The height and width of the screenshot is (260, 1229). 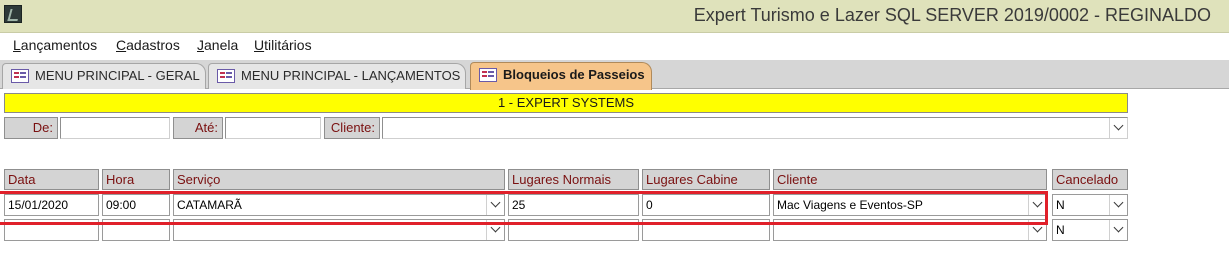 What do you see at coordinates (706, 205) in the screenshot?
I see `cell-lugares-cabine: 0` at bounding box center [706, 205].